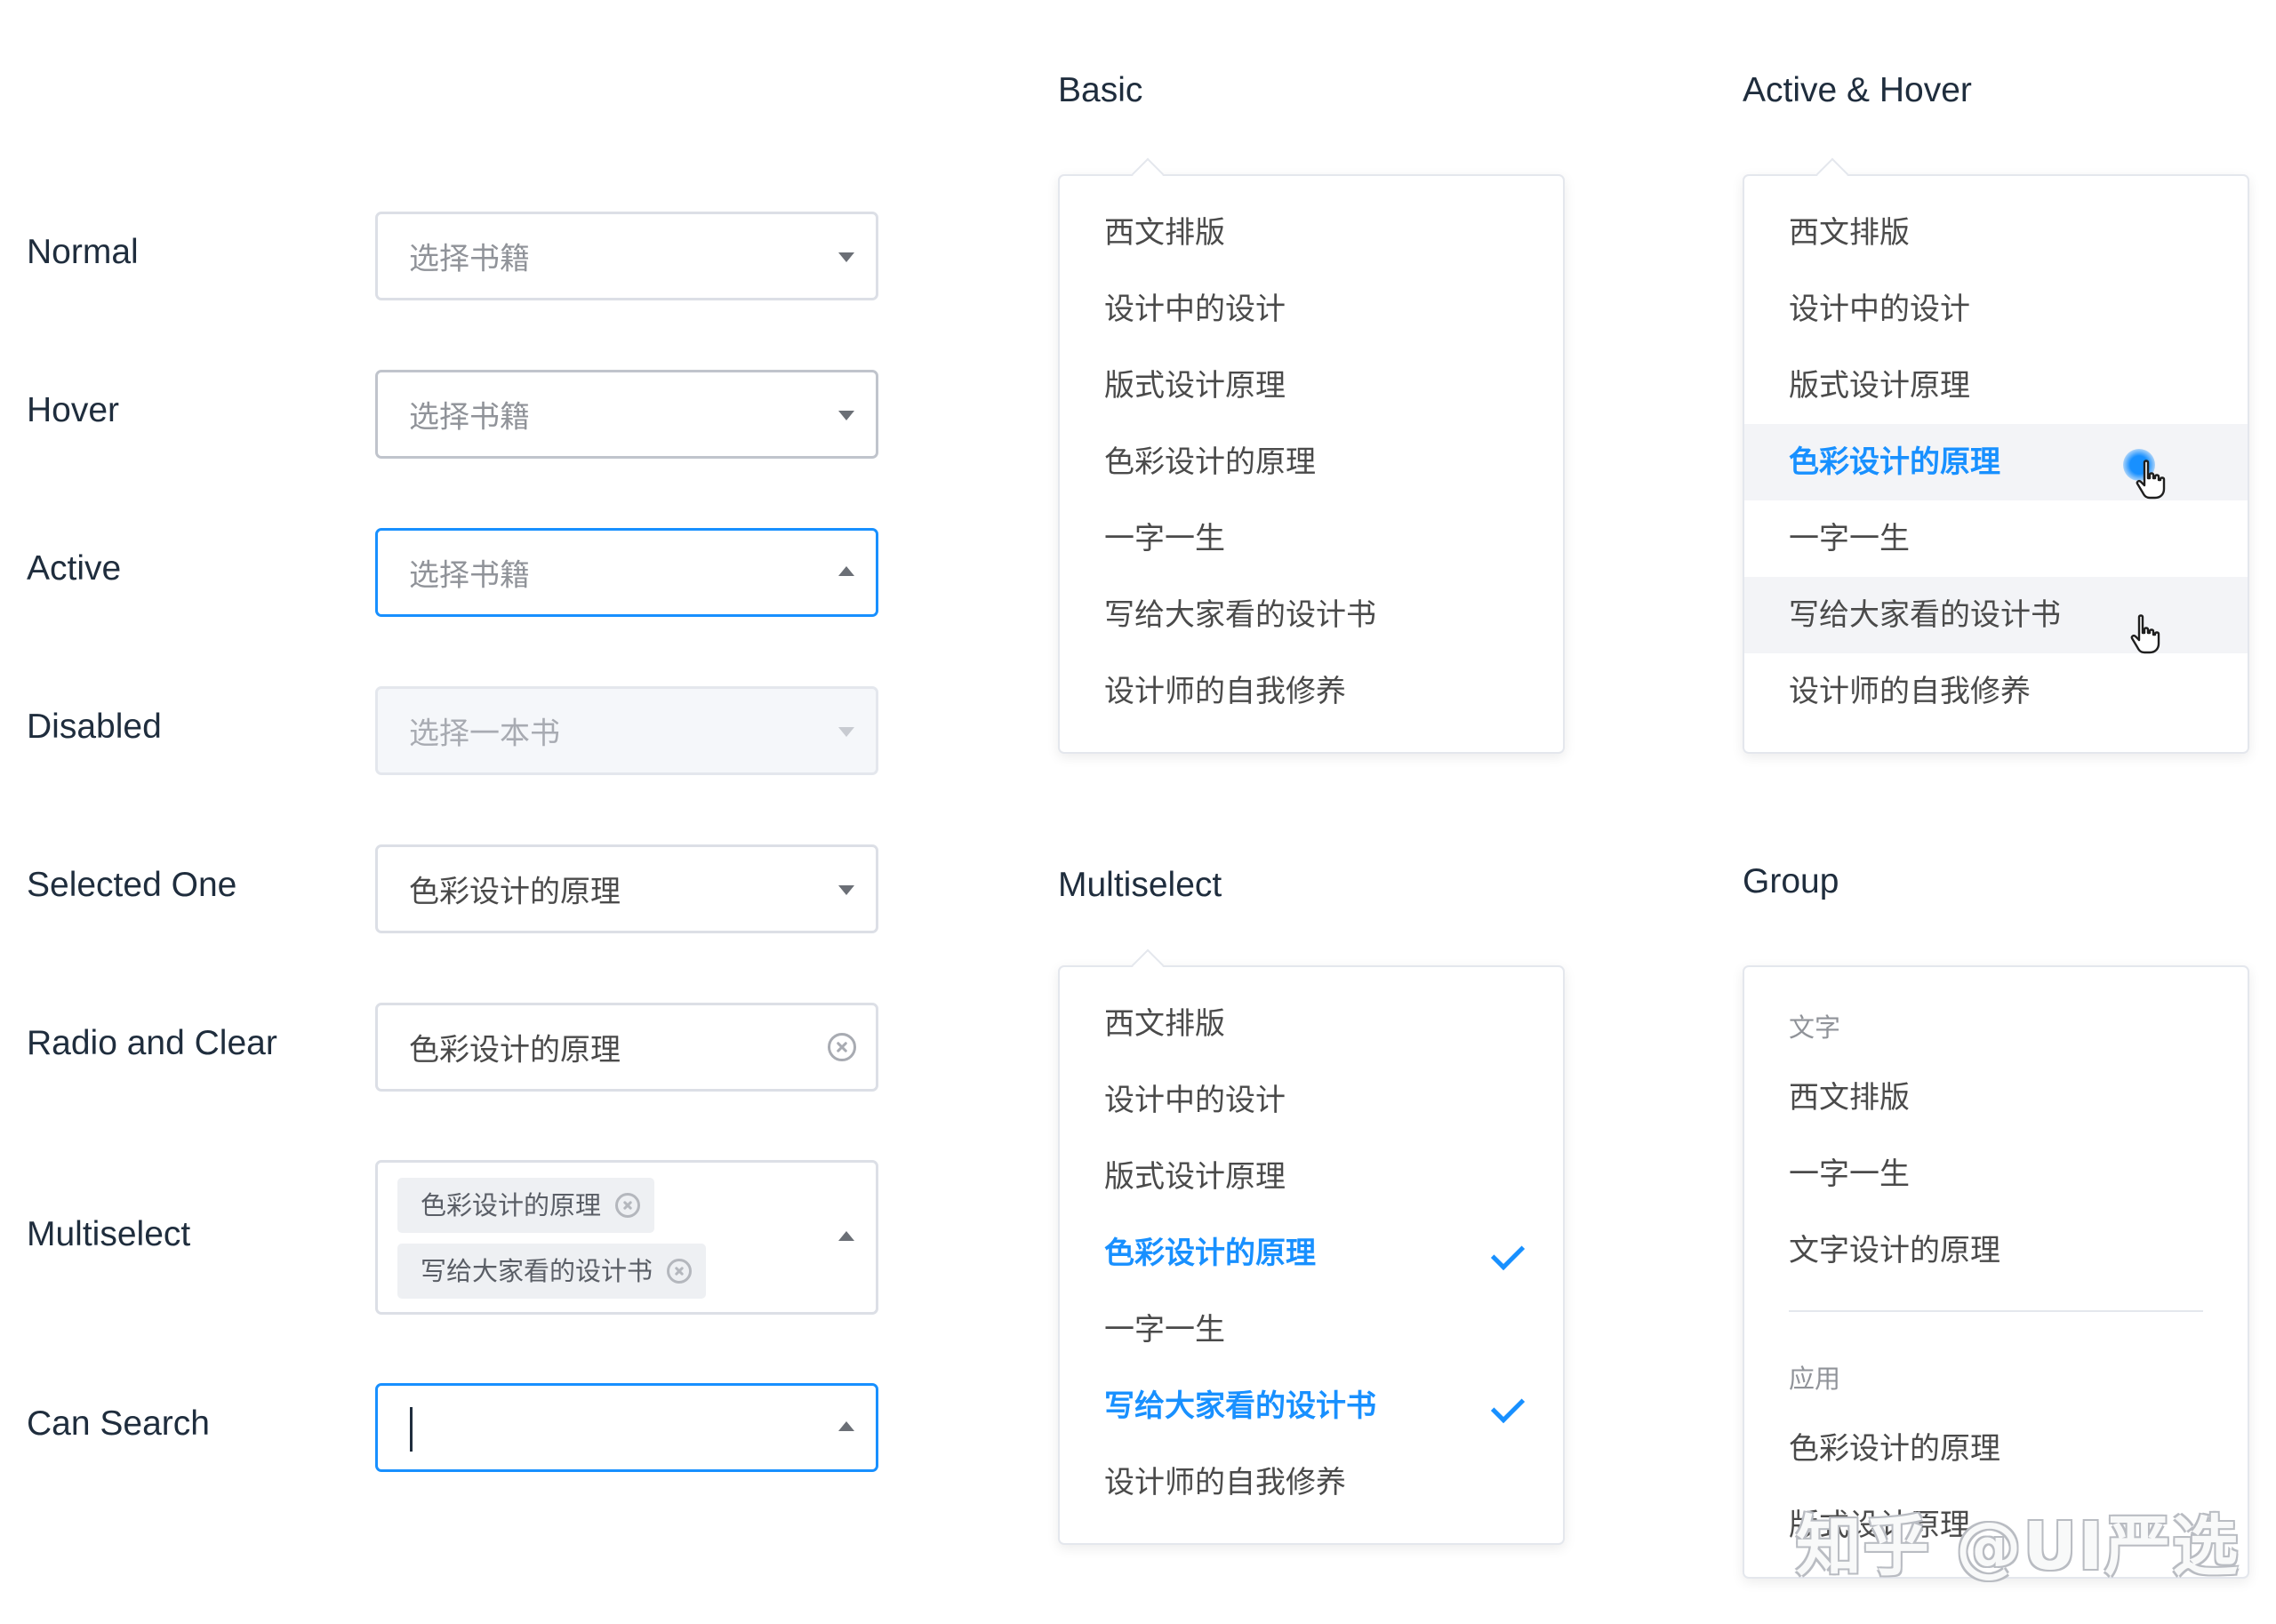 This screenshot has height=1624, width=2276. I want to click on disabled-select: 选择一本书, so click(626, 730).